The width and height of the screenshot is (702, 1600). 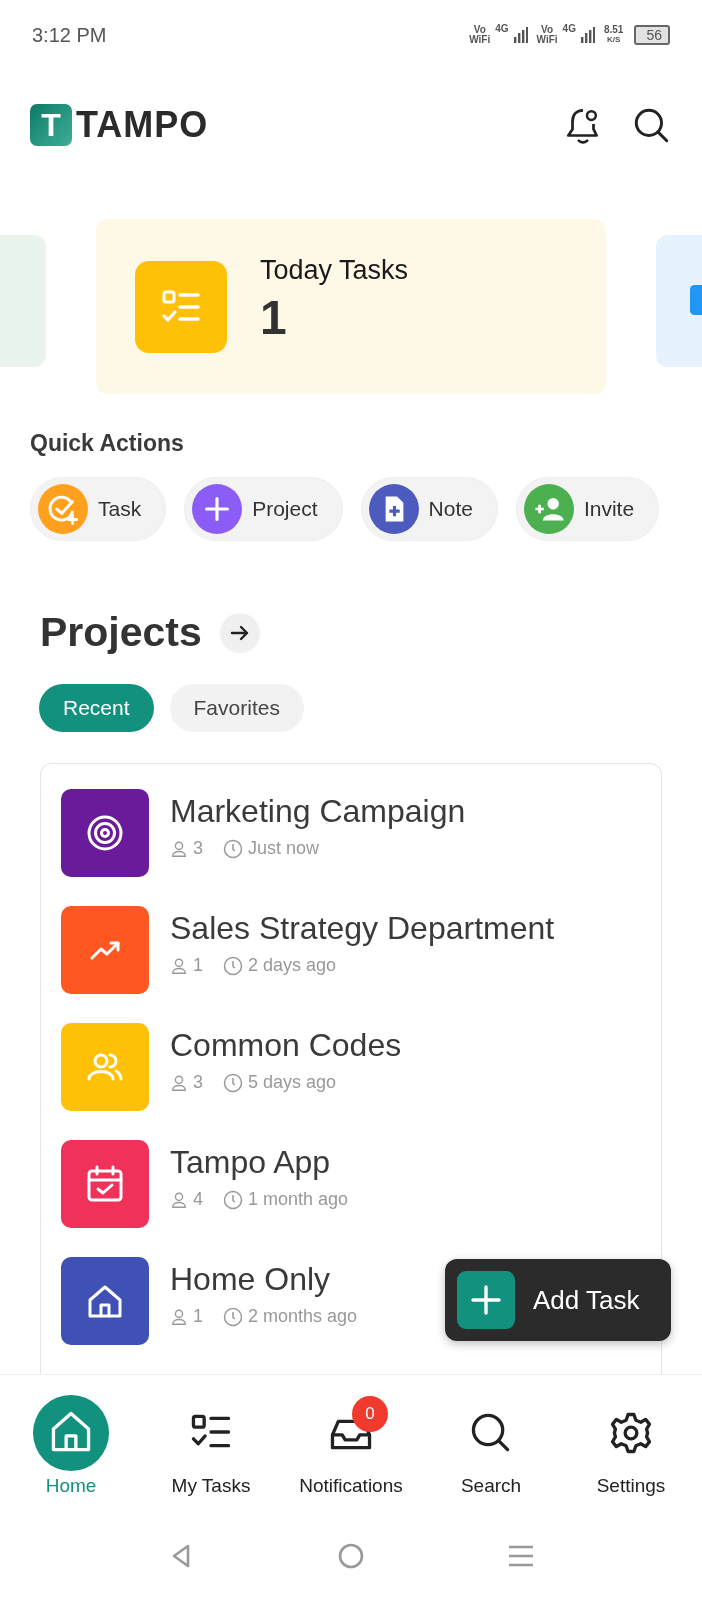 I want to click on section-title: Quick Actions, so click(x=107, y=443).